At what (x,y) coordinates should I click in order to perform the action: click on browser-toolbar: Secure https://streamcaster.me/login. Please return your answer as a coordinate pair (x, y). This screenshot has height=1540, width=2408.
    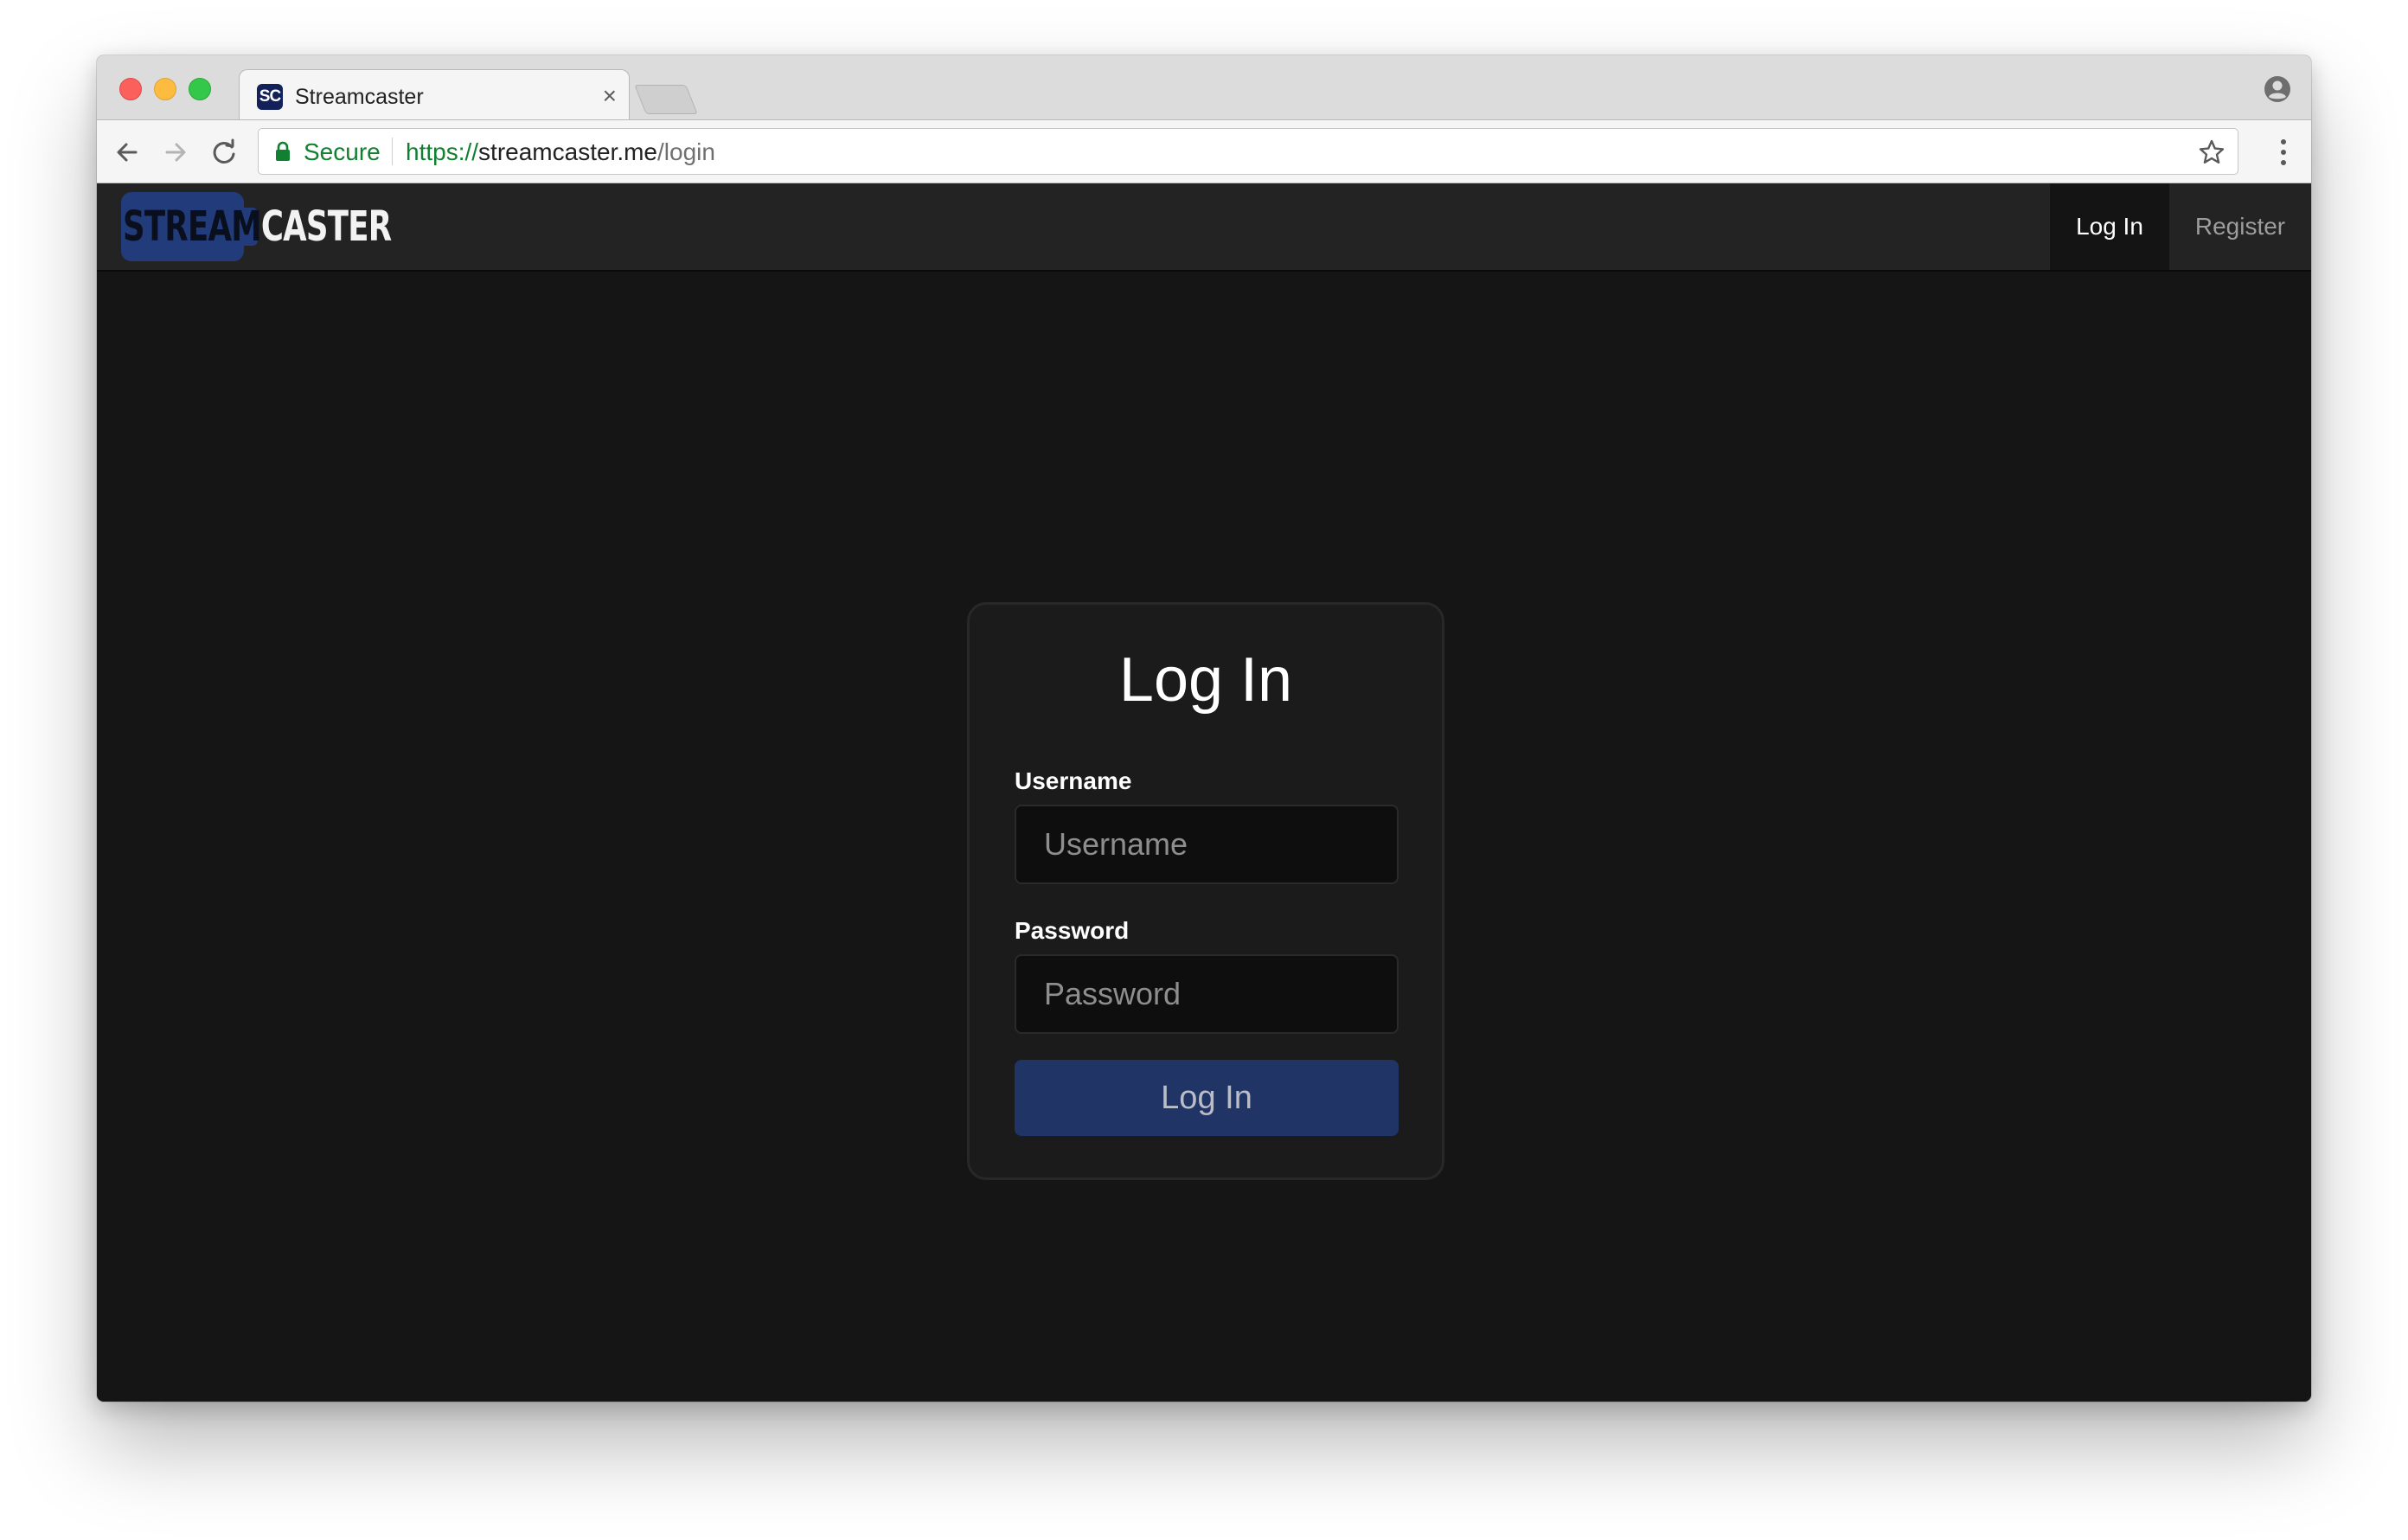
    Looking at the image, I should click on (1204, 151).